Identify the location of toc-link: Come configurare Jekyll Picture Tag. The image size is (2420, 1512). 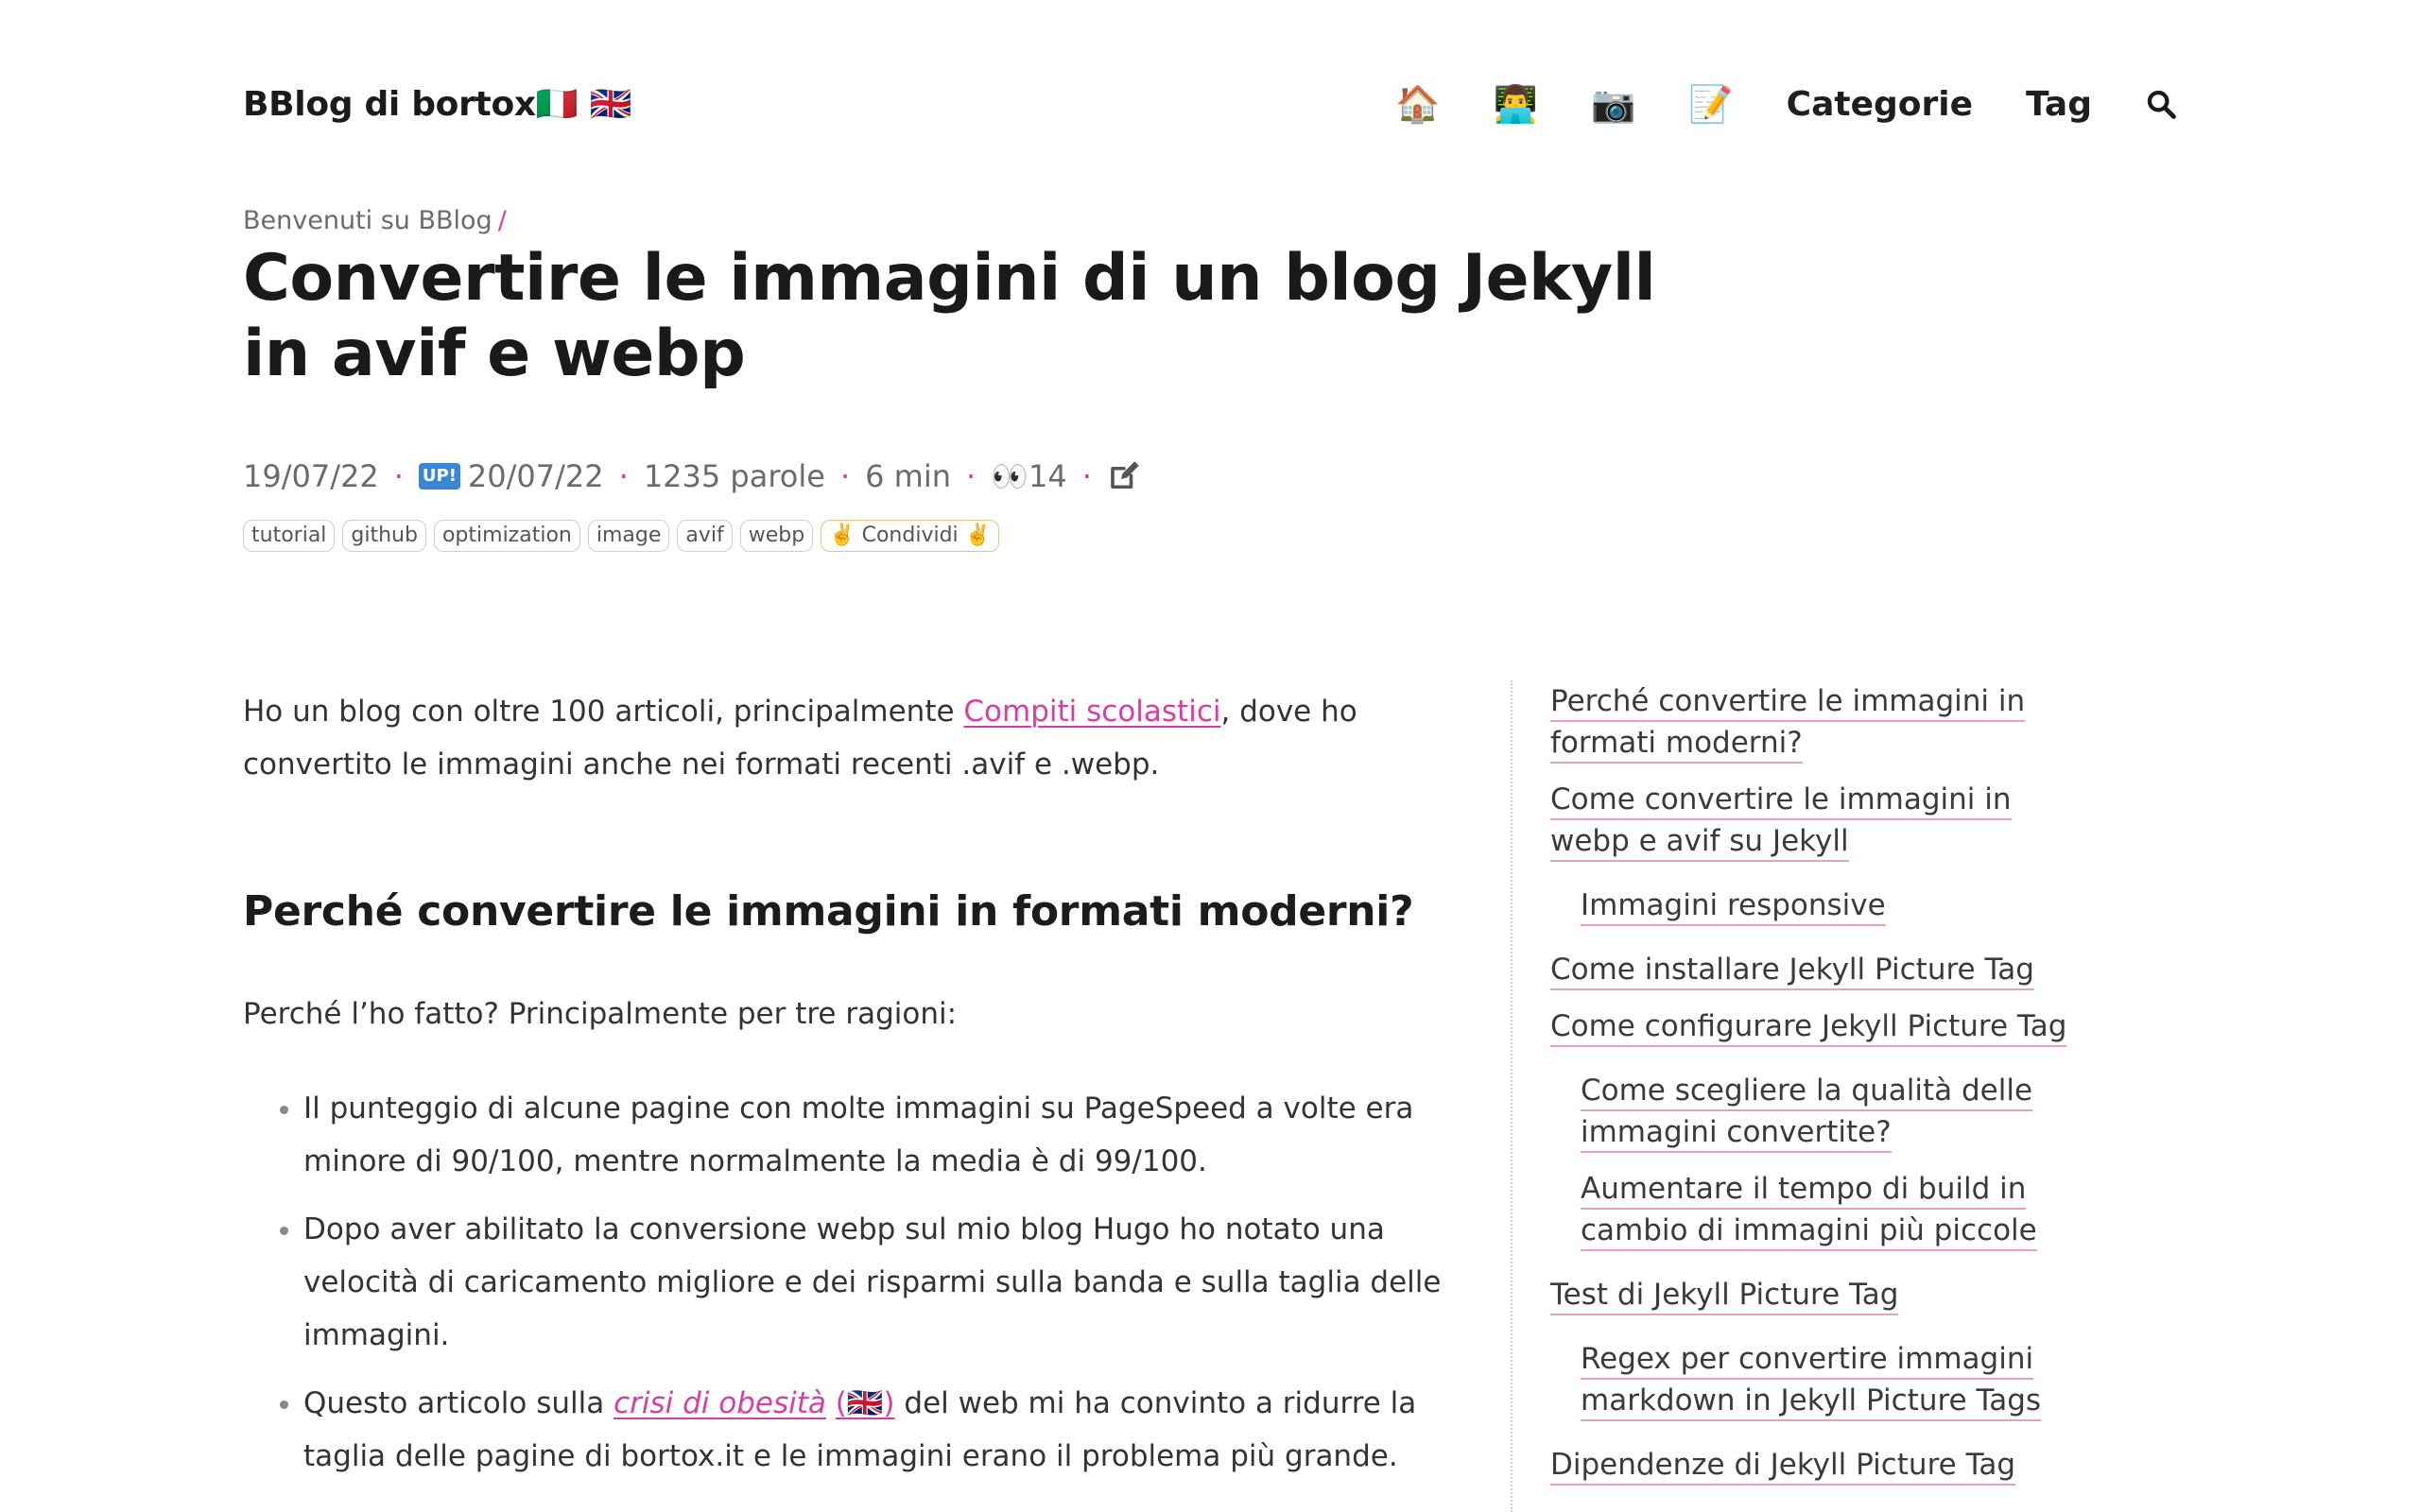
(1808, 1028).